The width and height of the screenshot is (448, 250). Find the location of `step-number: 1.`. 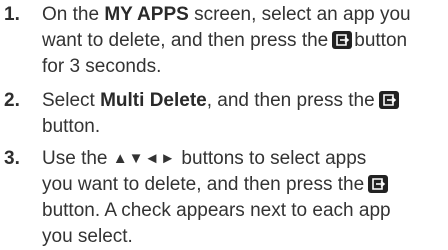

step-number: 1. is located at coordinates (12, 14).